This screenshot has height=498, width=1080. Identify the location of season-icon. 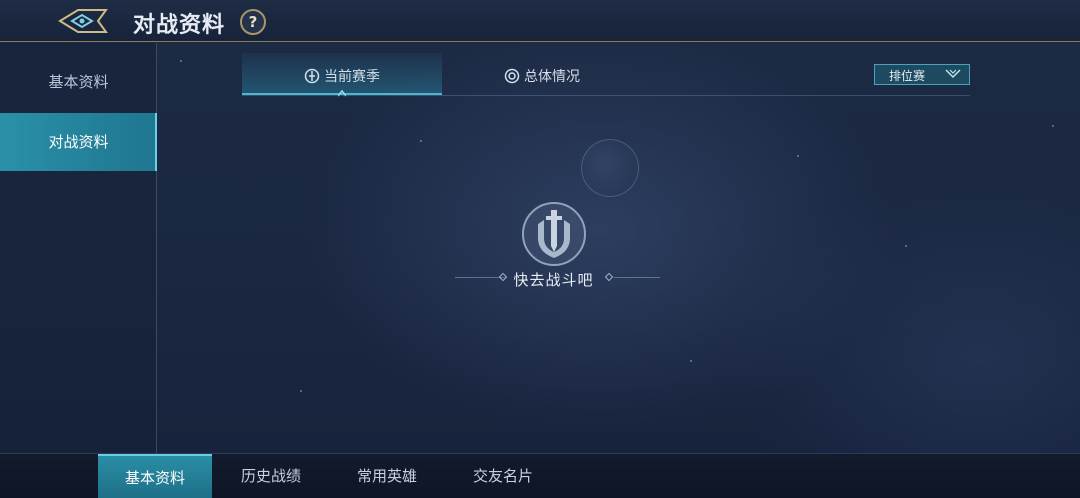
(312, 76).